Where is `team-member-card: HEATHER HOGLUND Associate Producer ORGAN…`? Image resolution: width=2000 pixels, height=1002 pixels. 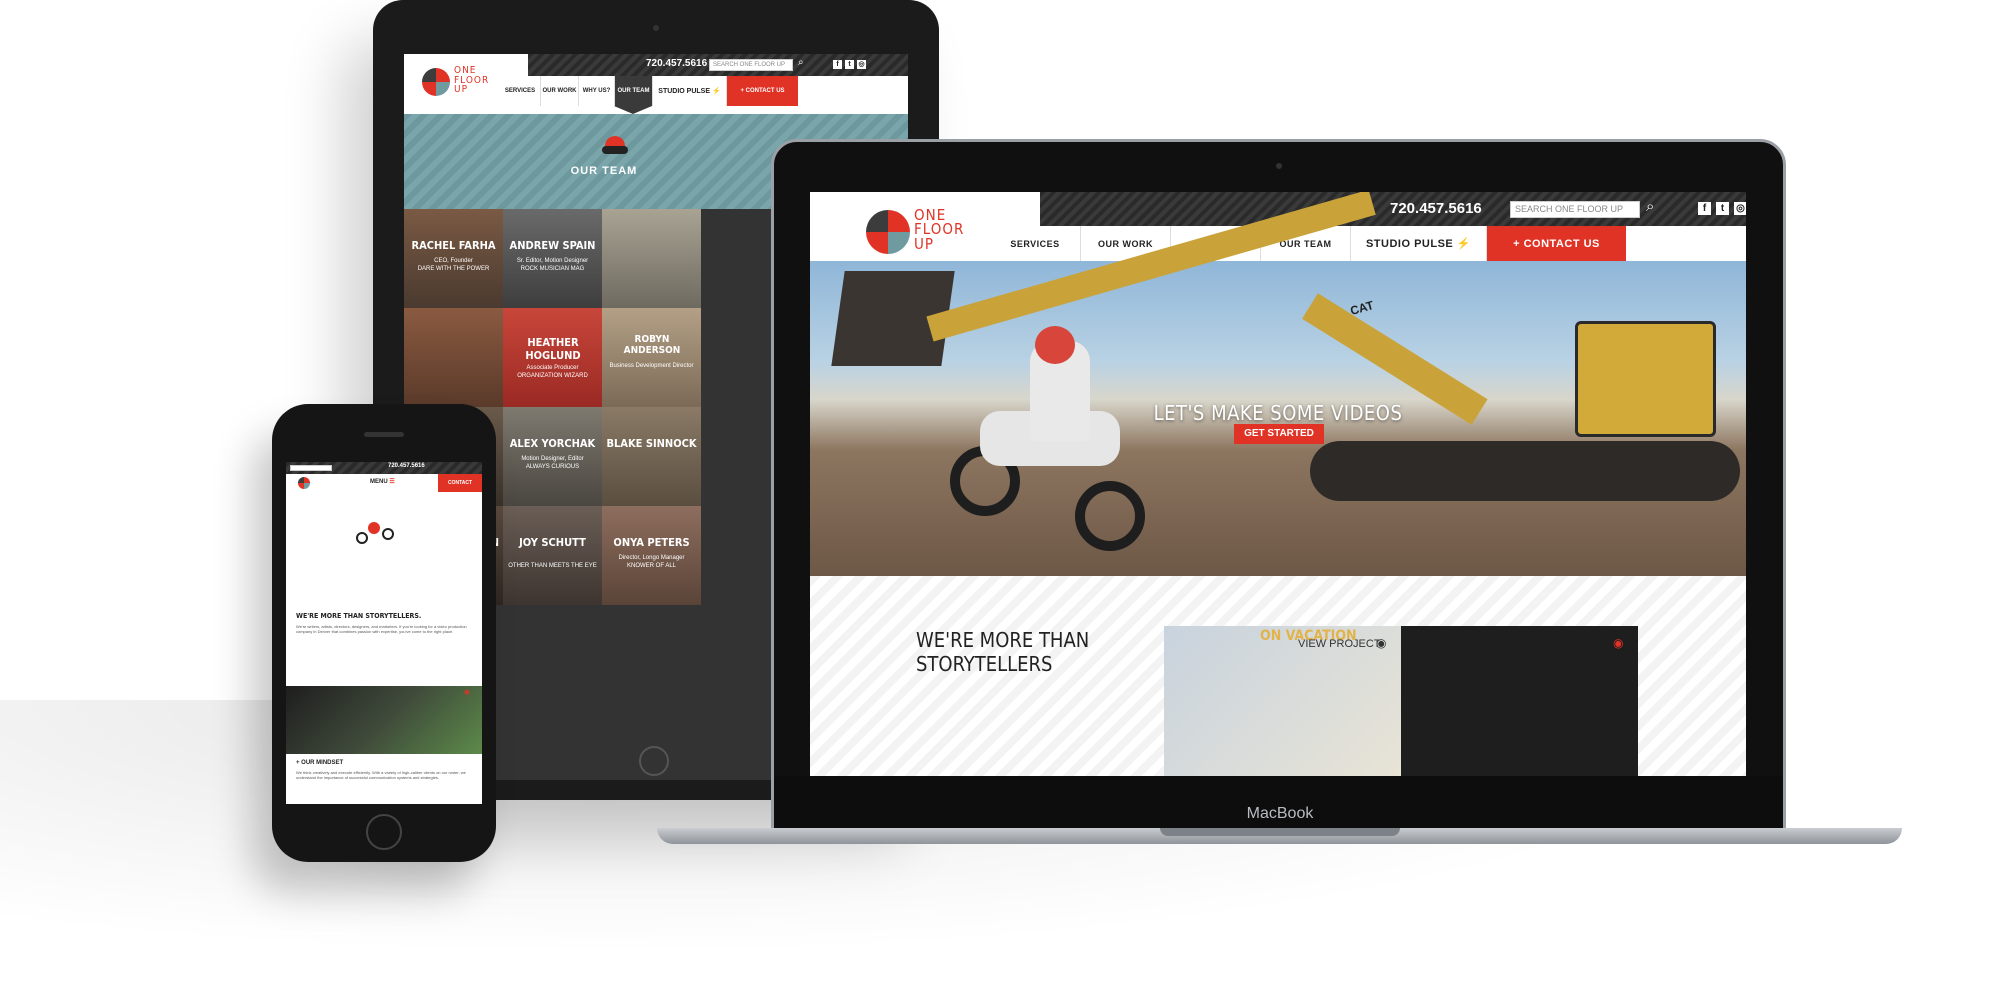 team-member-card: HEATHER HOGLUND Associate Producer ORGAN… is located at coordinates (552, 357).